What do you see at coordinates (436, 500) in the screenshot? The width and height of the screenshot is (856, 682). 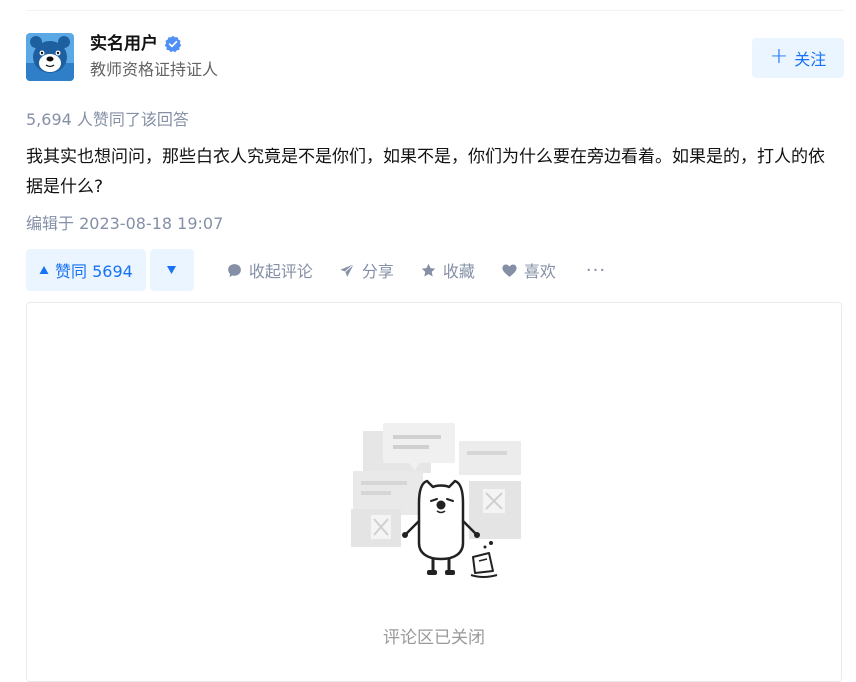 I see `comments-closed-illustration` at bounding box center [436, 500].